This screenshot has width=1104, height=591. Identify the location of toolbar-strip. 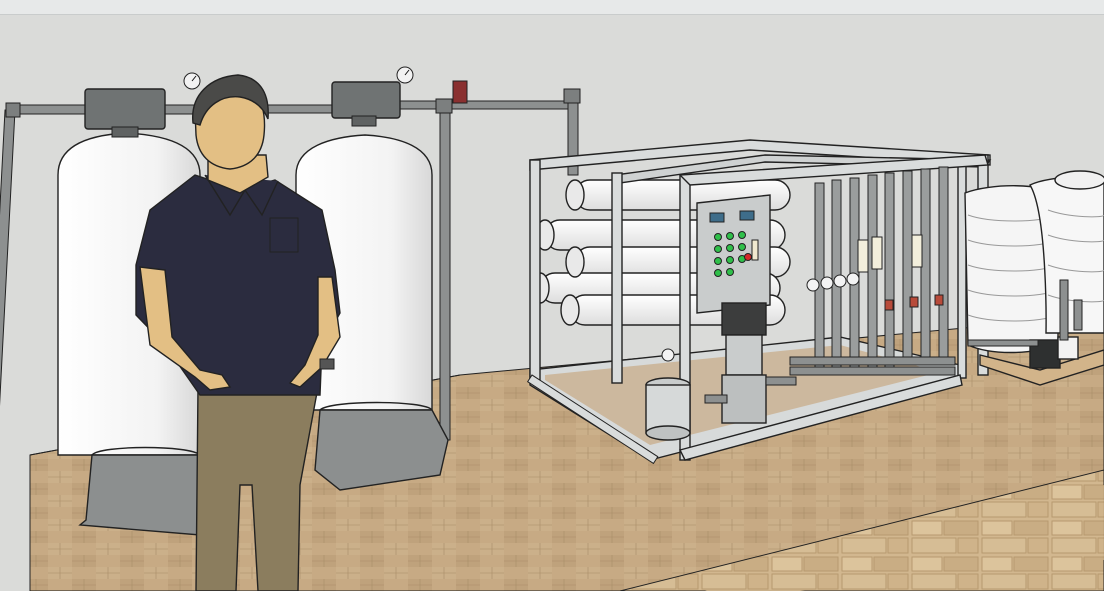
(552, 7).